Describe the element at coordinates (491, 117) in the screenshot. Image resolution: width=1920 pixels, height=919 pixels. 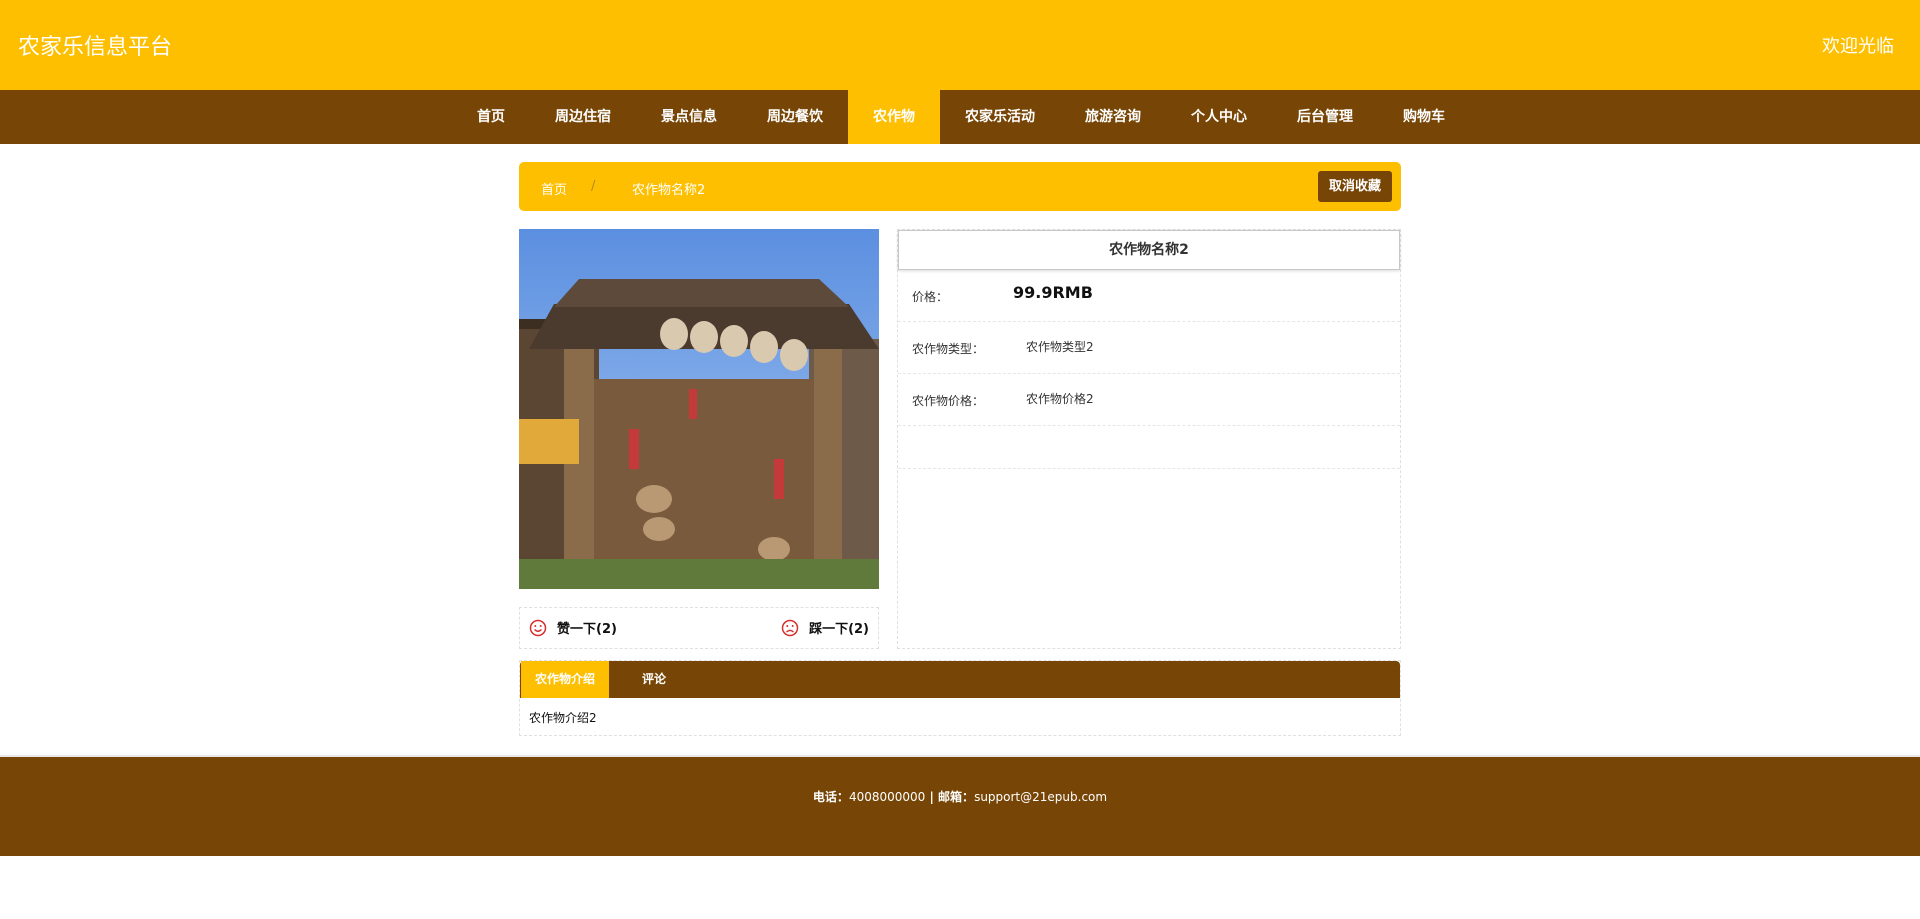
I see `nav-home: 首页` at that location.